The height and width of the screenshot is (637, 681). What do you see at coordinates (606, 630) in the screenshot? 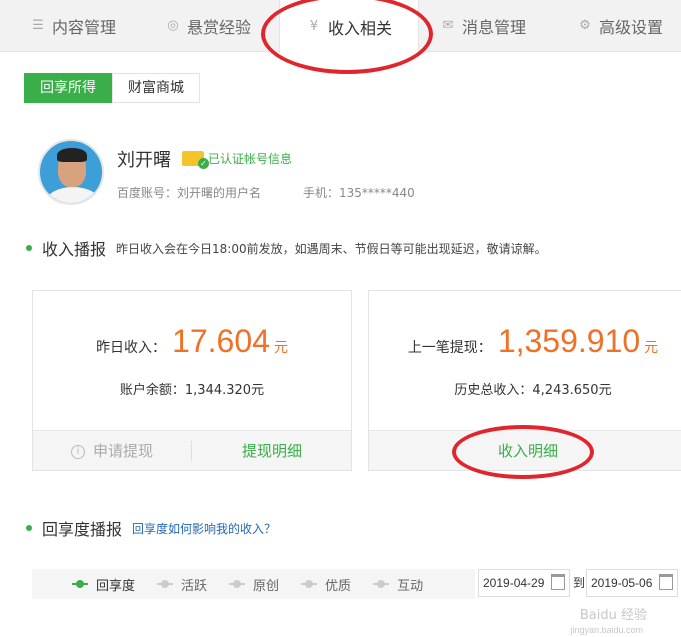
I see `baidu-watermark-url: jingyan.baidu.com` at bounding box center [606, 630].